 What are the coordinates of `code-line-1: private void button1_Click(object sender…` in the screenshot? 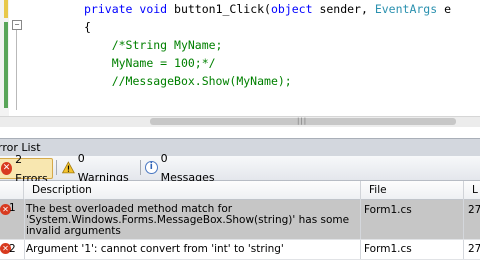 It's located at (267, 9).